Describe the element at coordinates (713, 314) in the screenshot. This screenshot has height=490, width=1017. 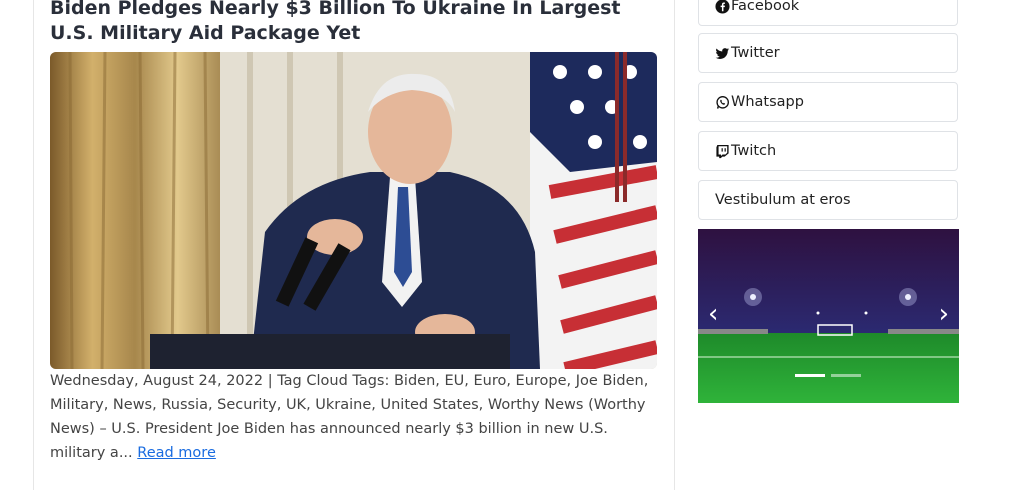
I see `carousel-prev-icon: ‹` at that location.